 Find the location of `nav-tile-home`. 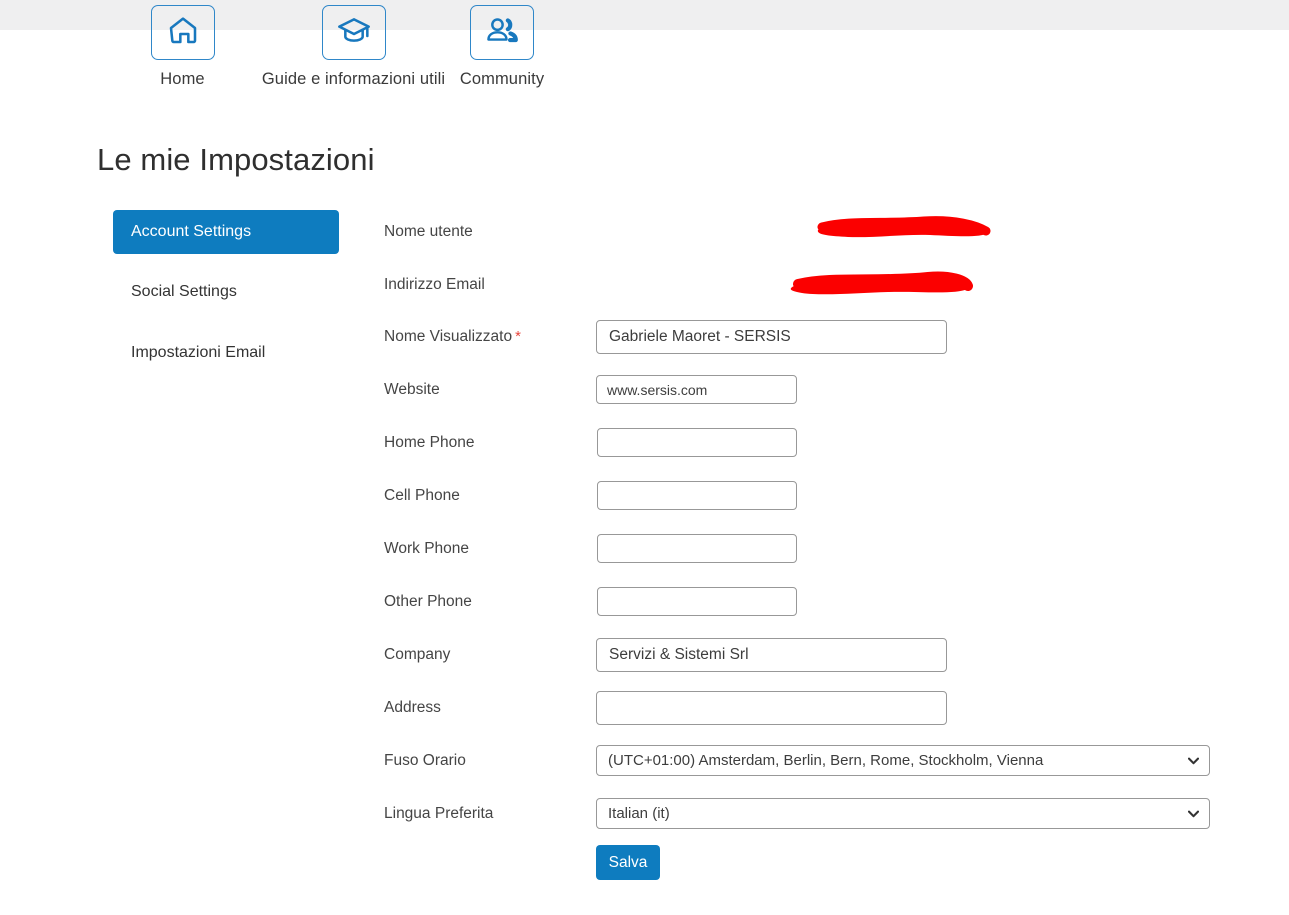

nav-tile-home is located at coordinates (182, 32).